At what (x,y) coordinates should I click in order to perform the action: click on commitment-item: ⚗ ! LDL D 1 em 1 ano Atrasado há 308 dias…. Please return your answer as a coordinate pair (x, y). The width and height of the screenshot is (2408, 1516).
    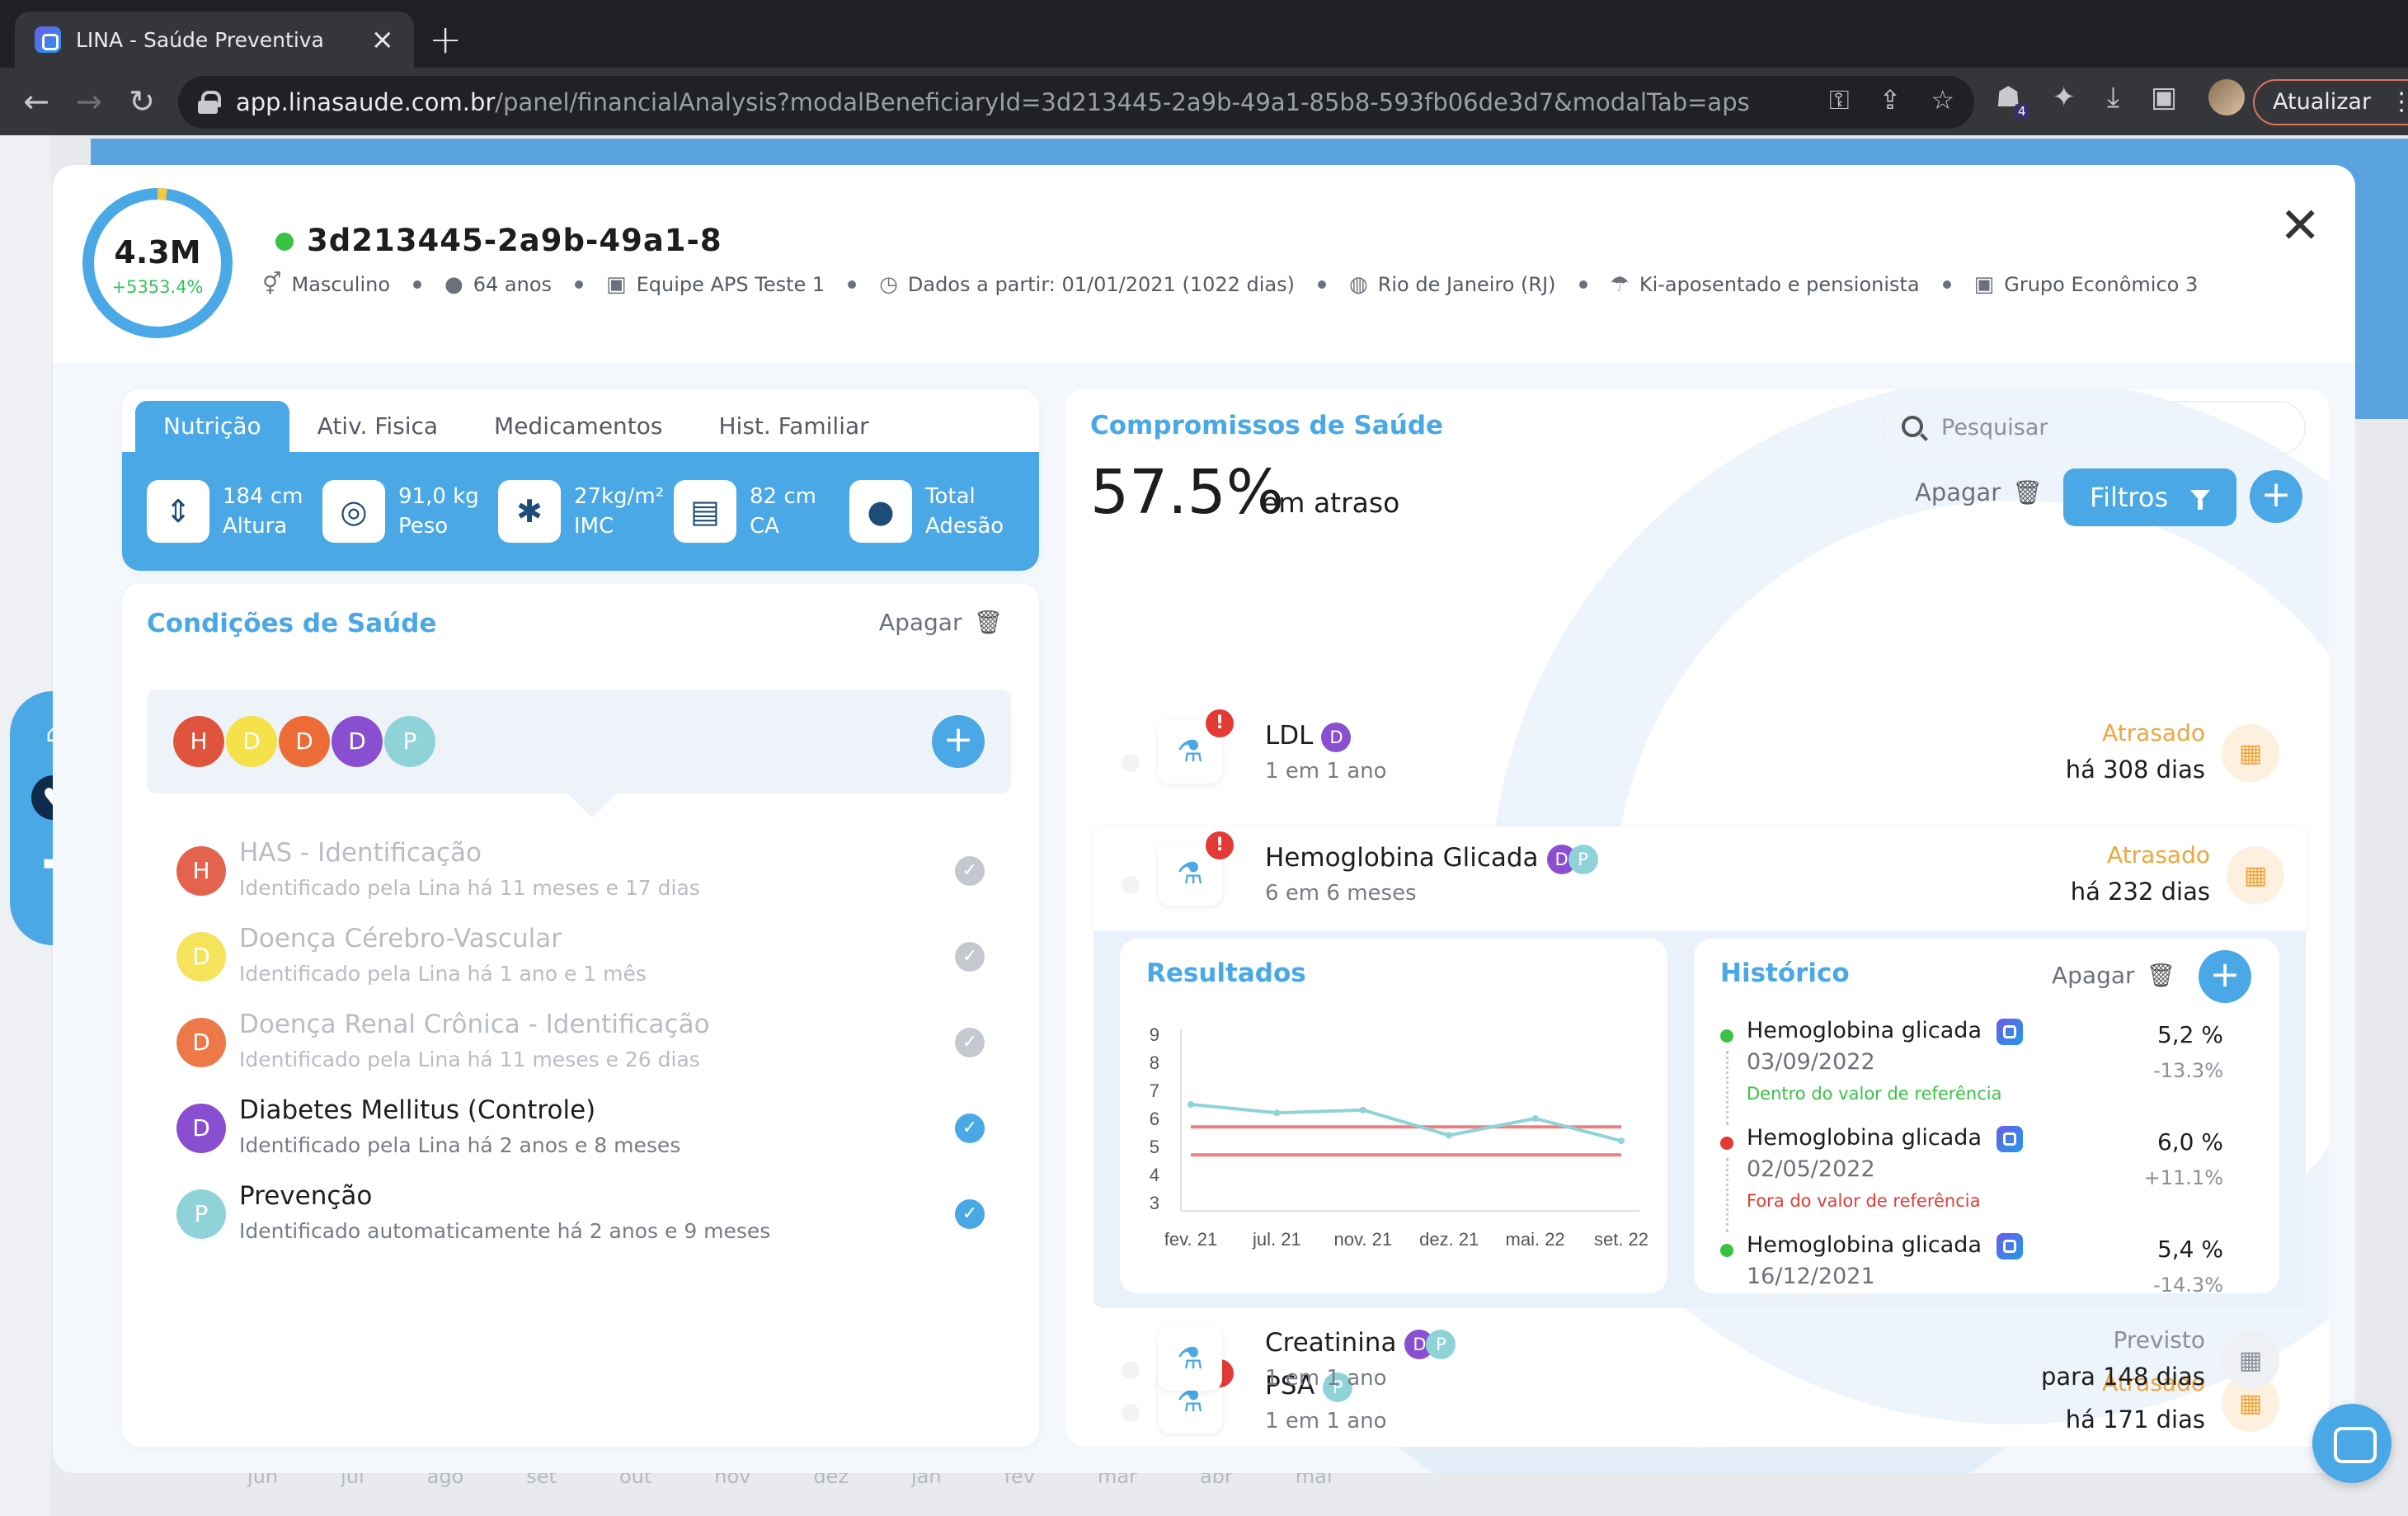
    Looking at the image, I should click on (1697, 762).